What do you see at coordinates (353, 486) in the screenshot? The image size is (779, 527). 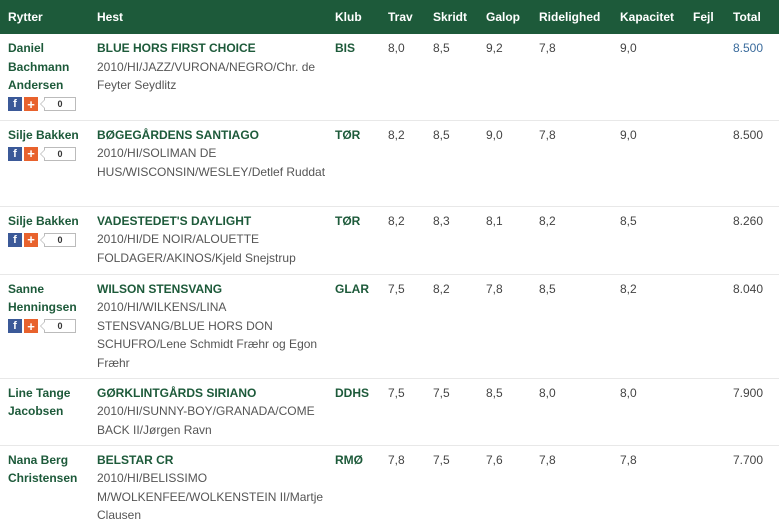 I see `club: RMØ` at bounding box center [353, 486].